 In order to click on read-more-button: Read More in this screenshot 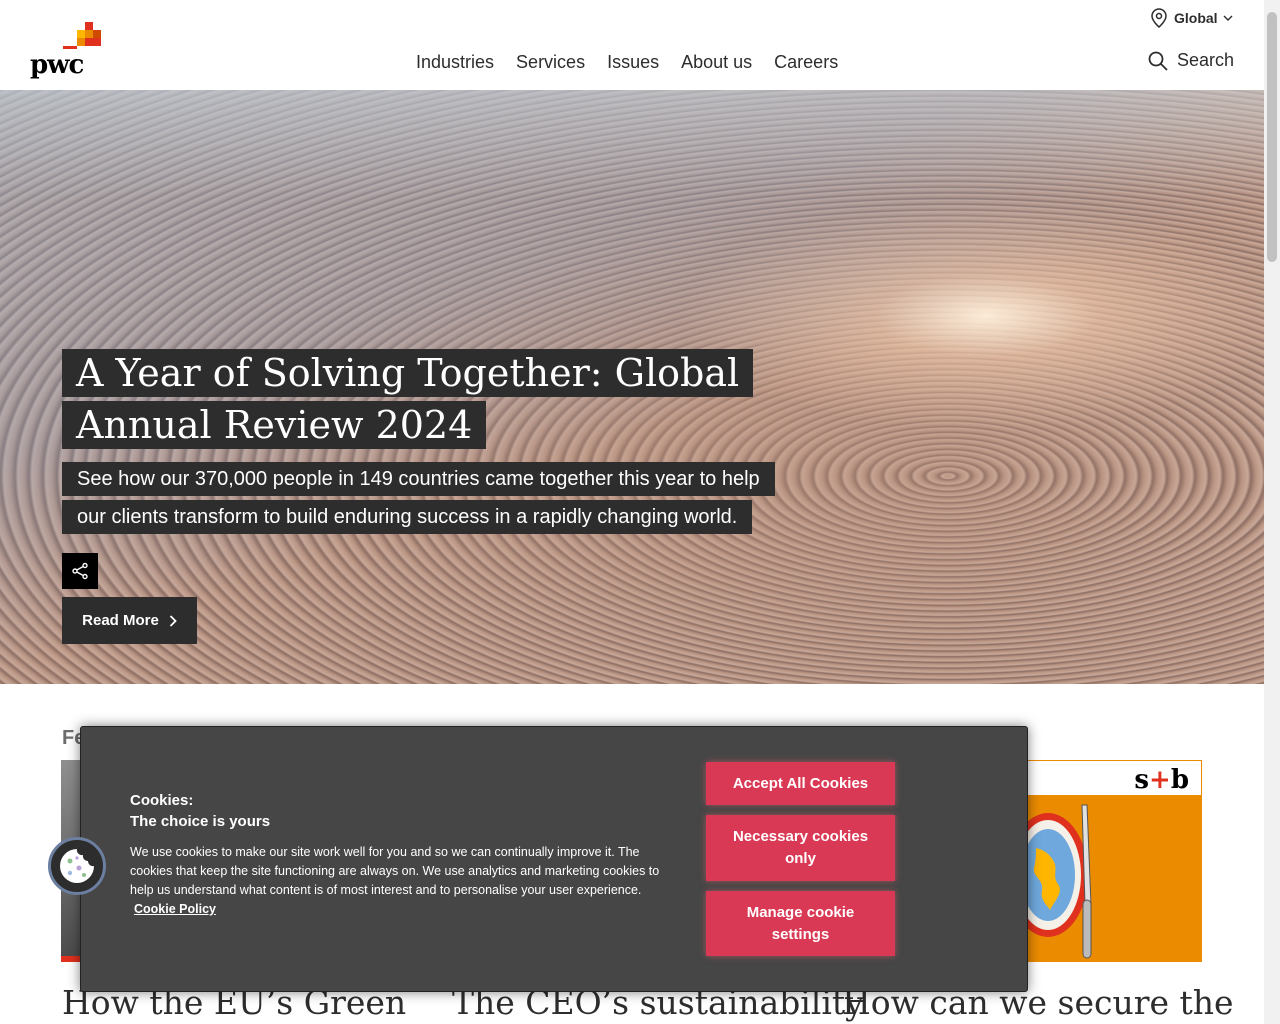, I will do `click(129, 620)`.